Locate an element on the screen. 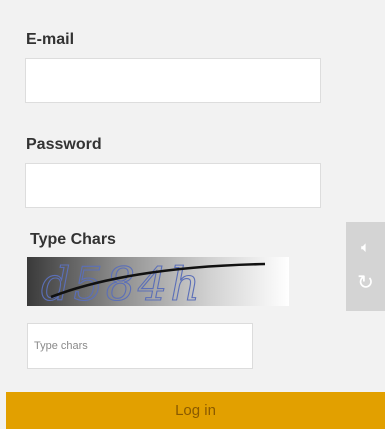 The width and height of the screenshot is (385, 429). captcha-graphic: d584h is located at coordinates (158, 281).